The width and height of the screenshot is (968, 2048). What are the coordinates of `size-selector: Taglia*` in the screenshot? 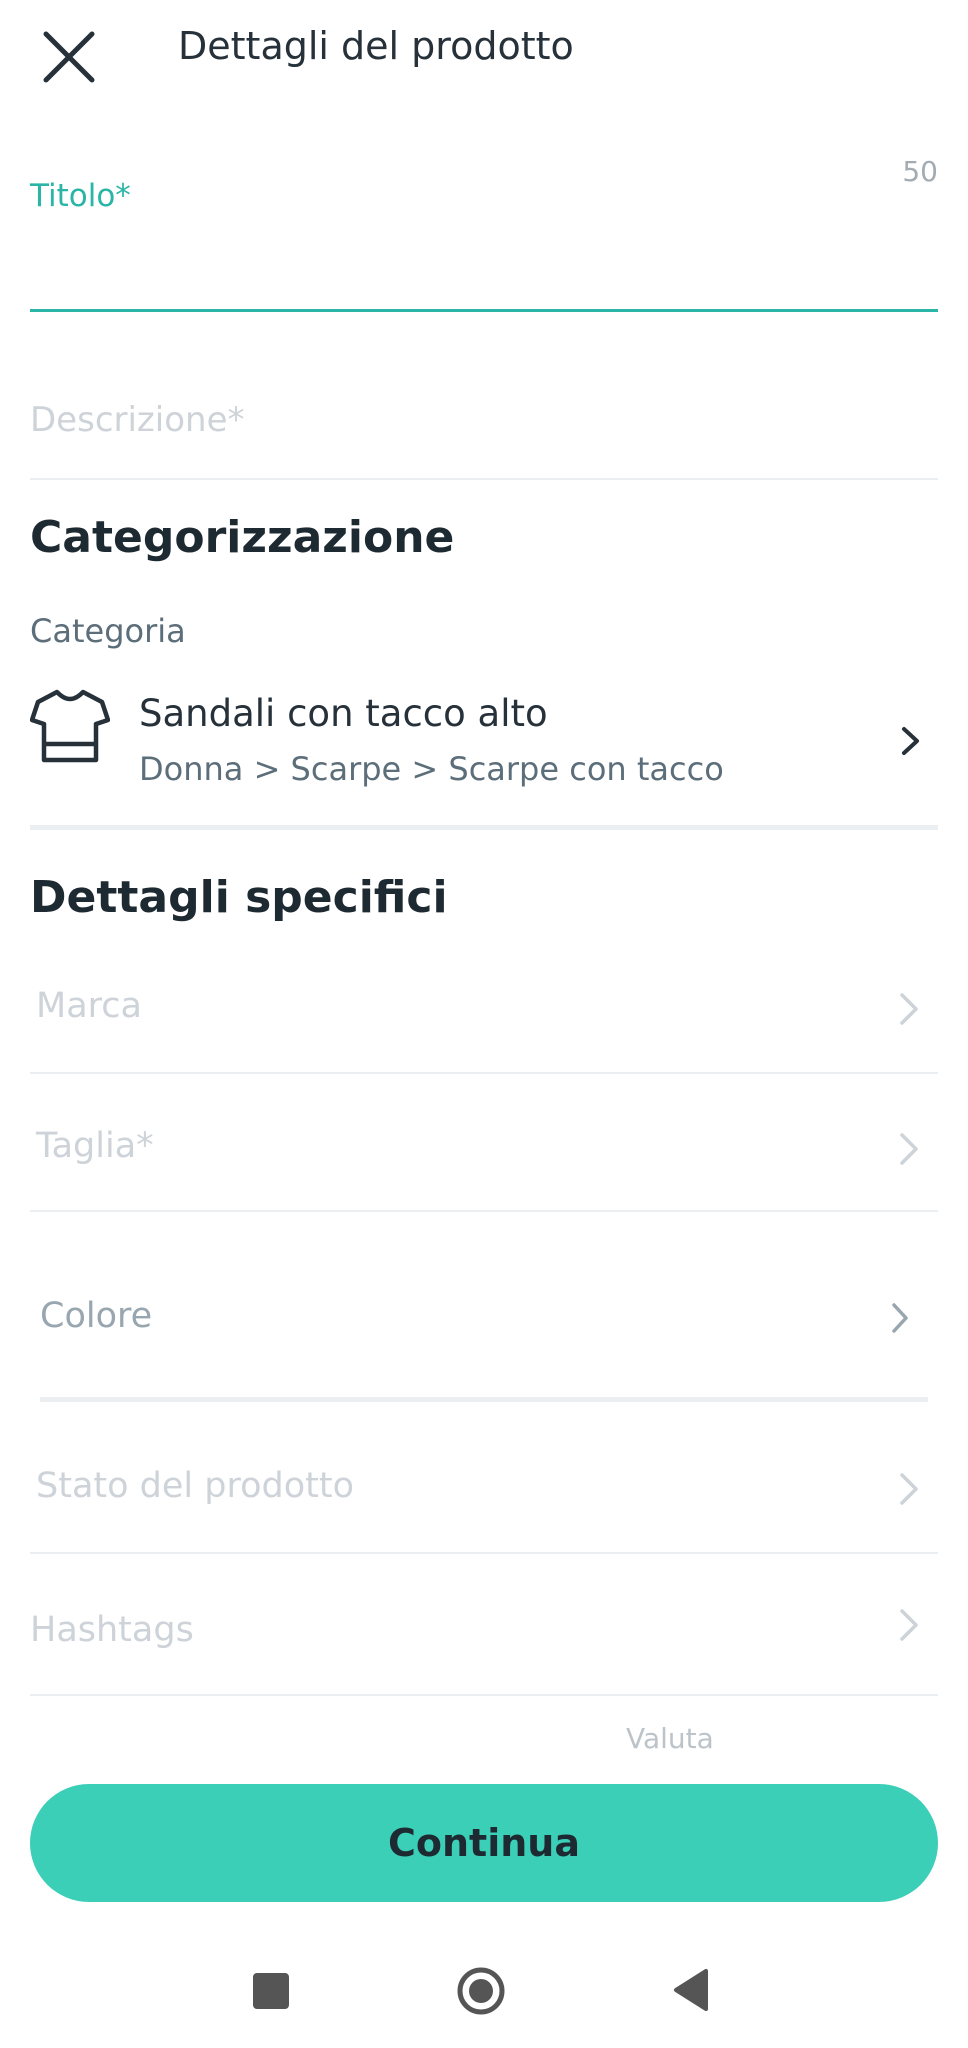 It's located at (484, 1143).